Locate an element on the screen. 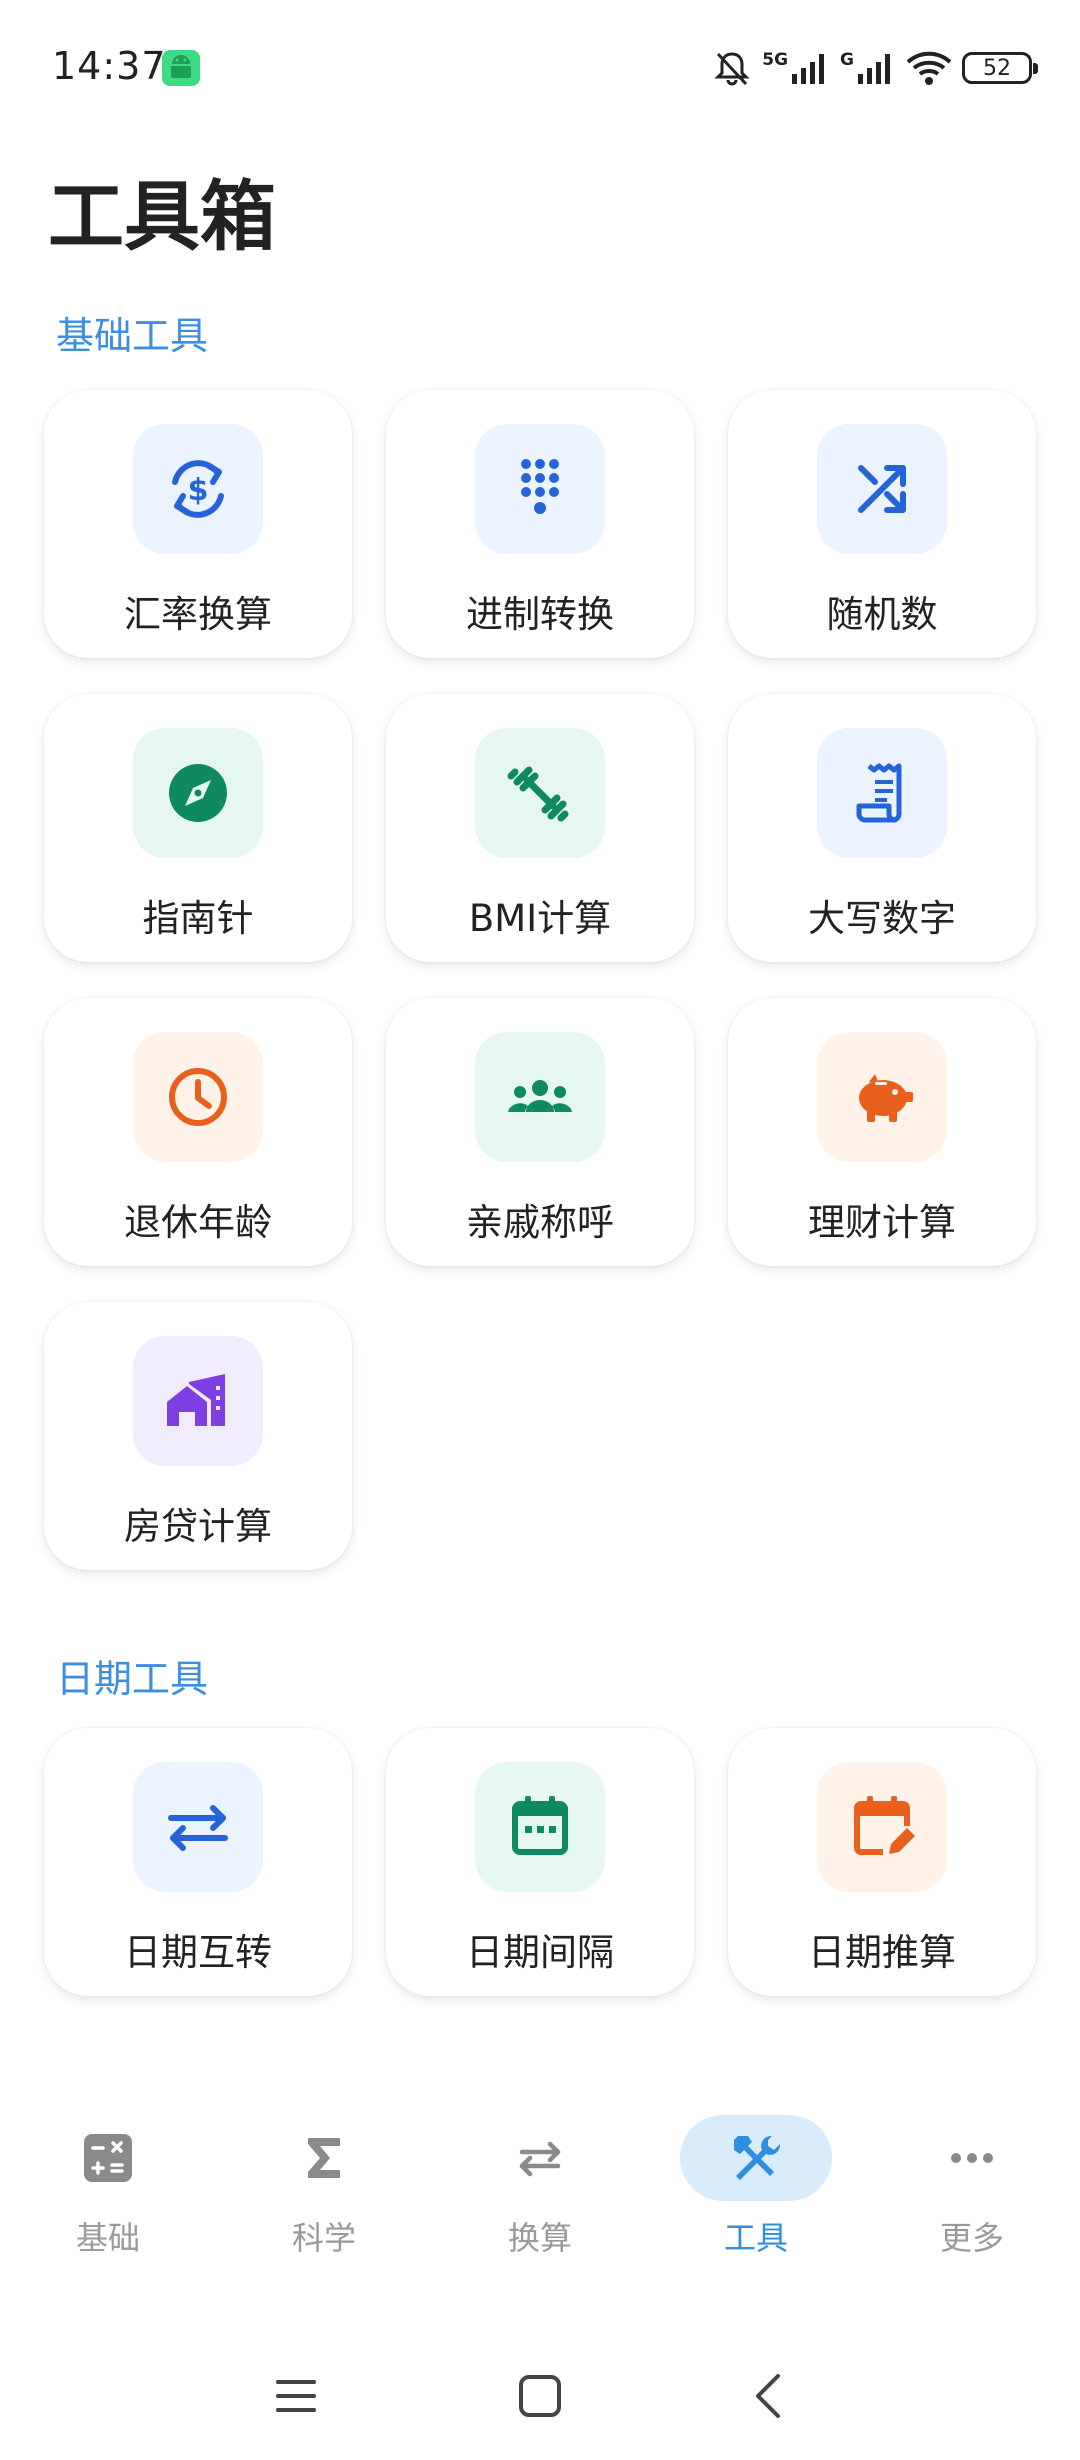  home-button is located at coordinates (540, 2396).